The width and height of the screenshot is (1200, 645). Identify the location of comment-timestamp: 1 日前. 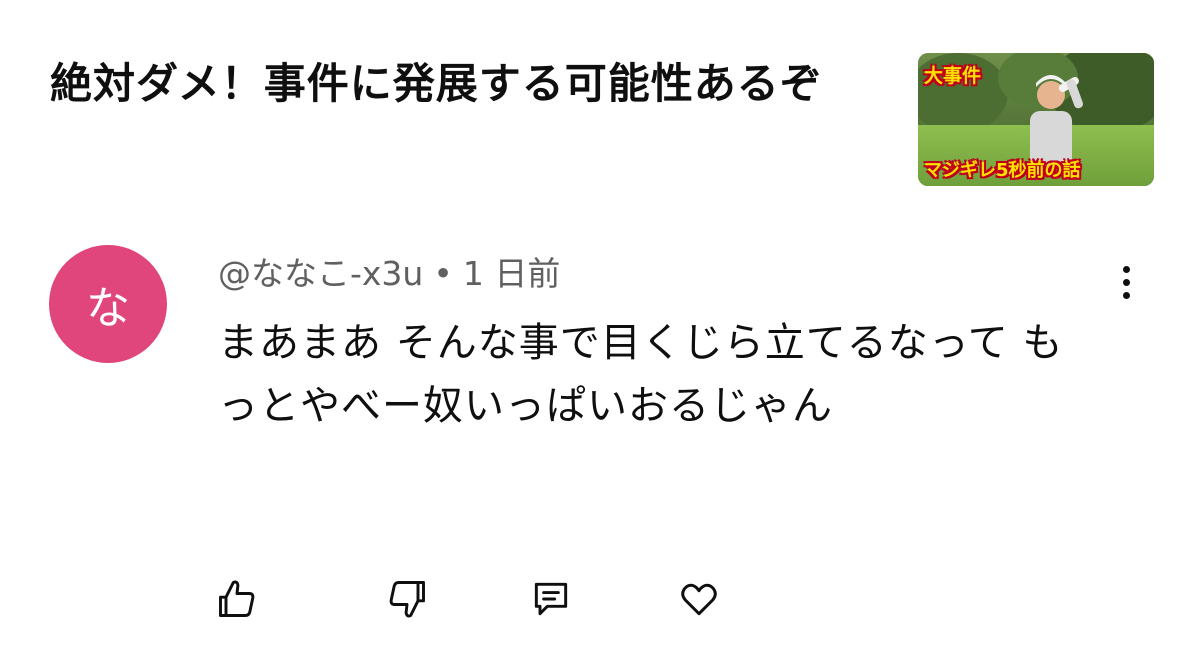
(512, 273).